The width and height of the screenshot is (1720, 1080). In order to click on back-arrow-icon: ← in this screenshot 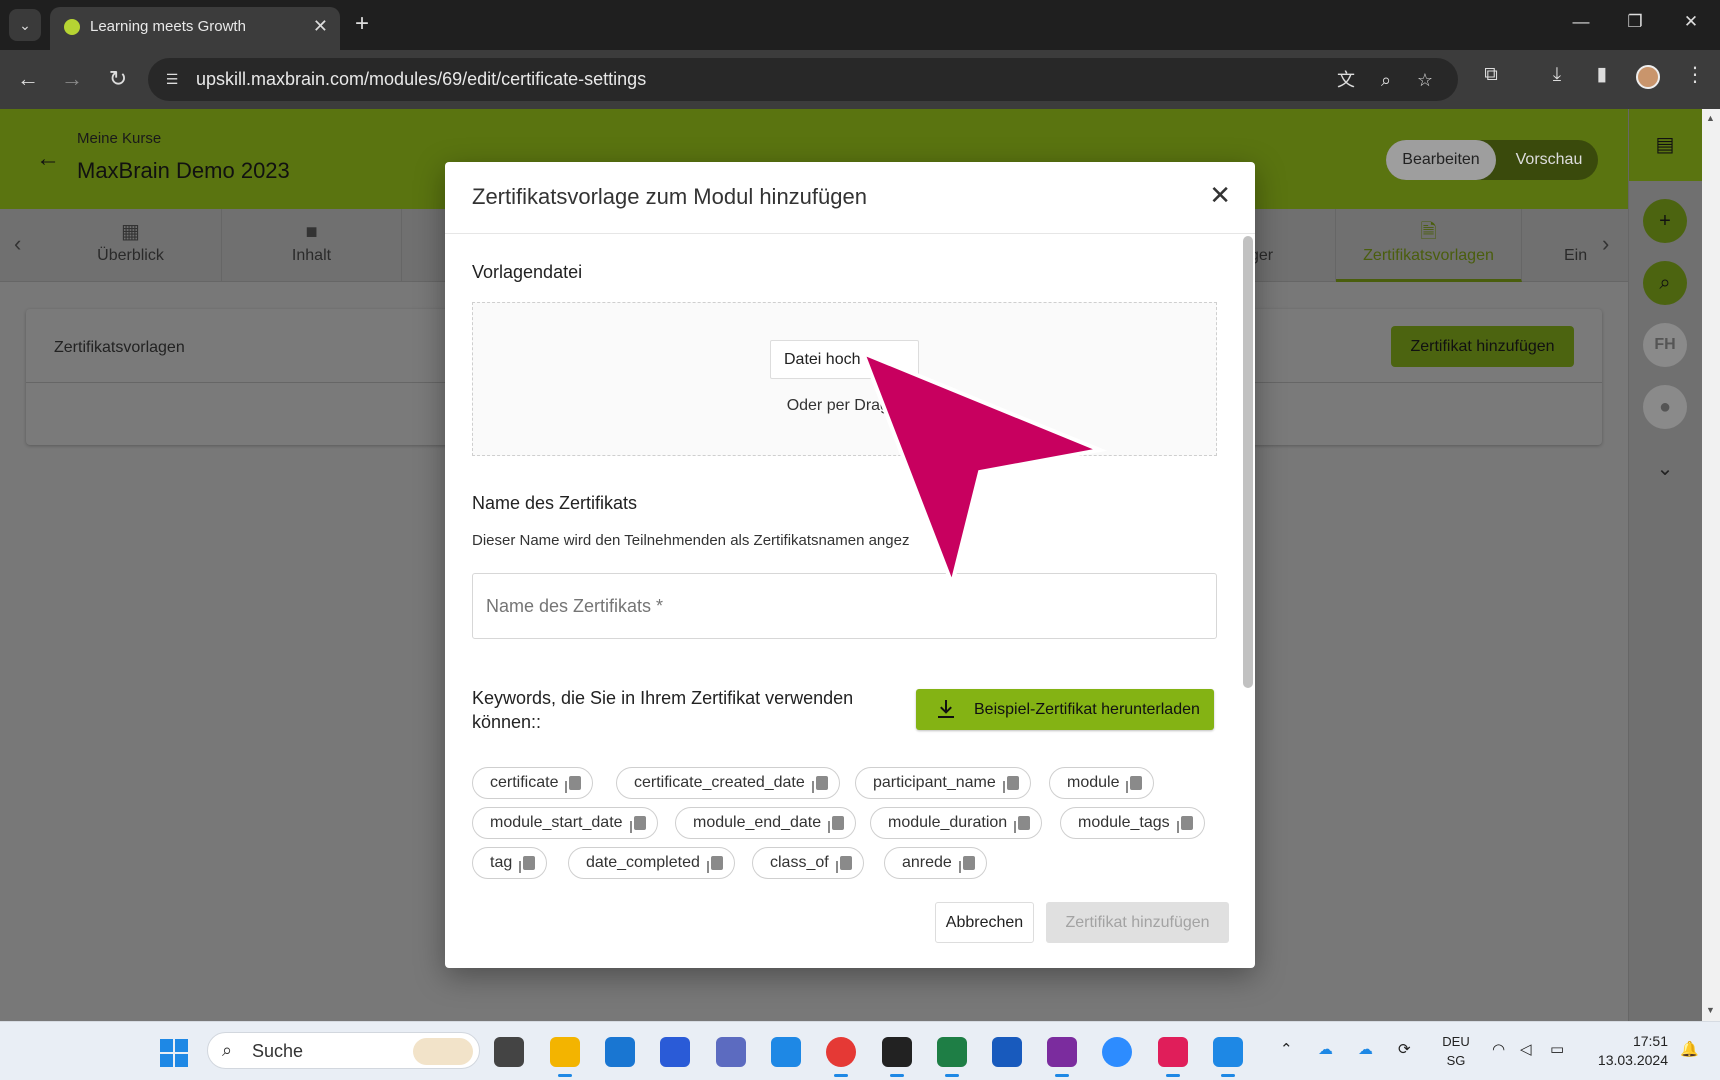, I will do `click(48, 159)`.